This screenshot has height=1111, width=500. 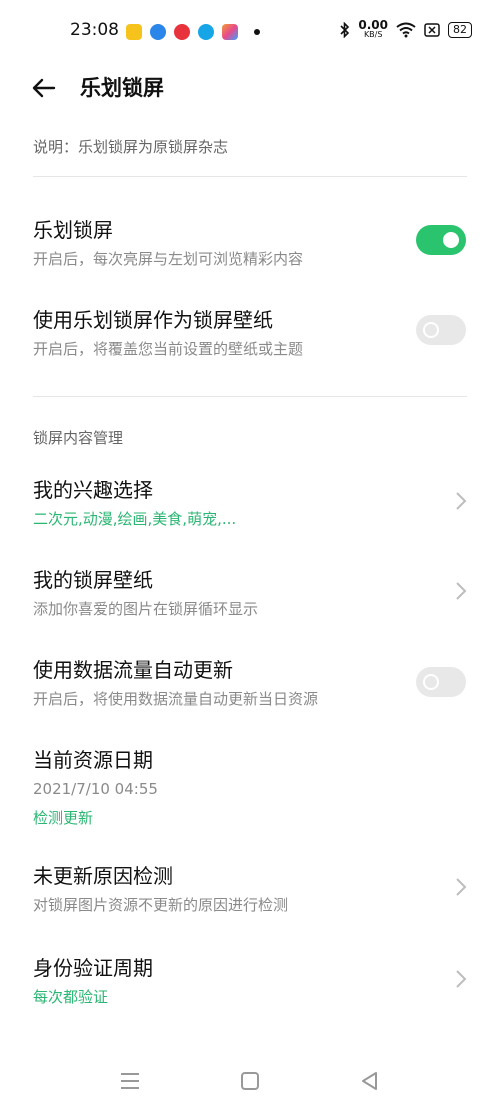 What do you see at coordinates (93, 580) in the screenshot?
I see `setting-title: 我的锁屏壁纸` at bounding box center [93, 580].